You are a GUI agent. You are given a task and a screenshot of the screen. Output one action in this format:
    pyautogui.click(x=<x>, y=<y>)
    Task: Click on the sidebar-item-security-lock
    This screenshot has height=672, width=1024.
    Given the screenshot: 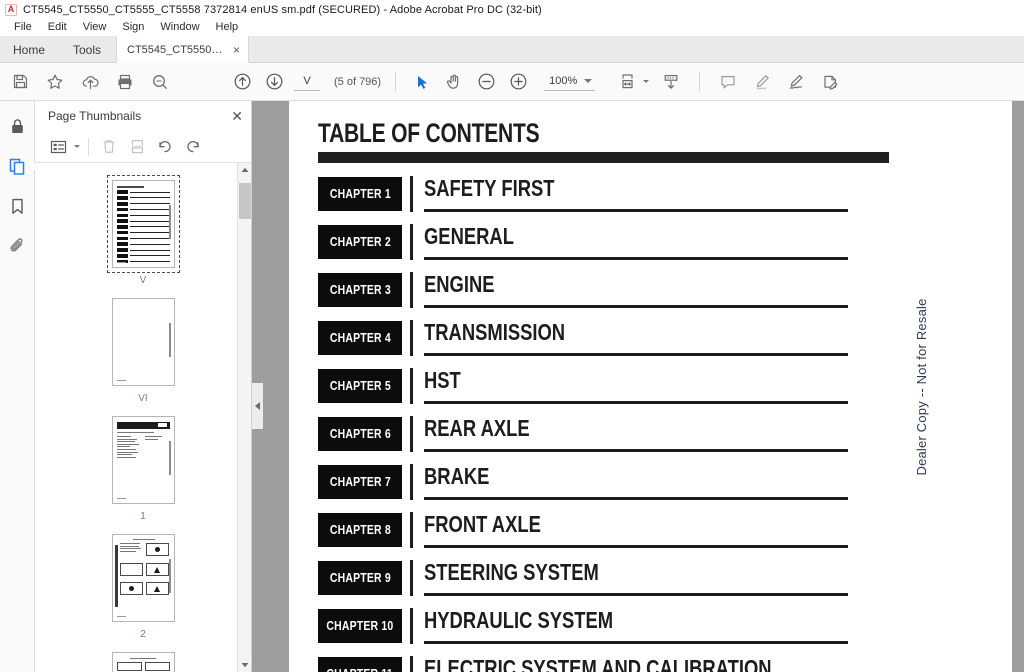 What is the action you would take?
    pyautogui.click(x=17, y=126)
    